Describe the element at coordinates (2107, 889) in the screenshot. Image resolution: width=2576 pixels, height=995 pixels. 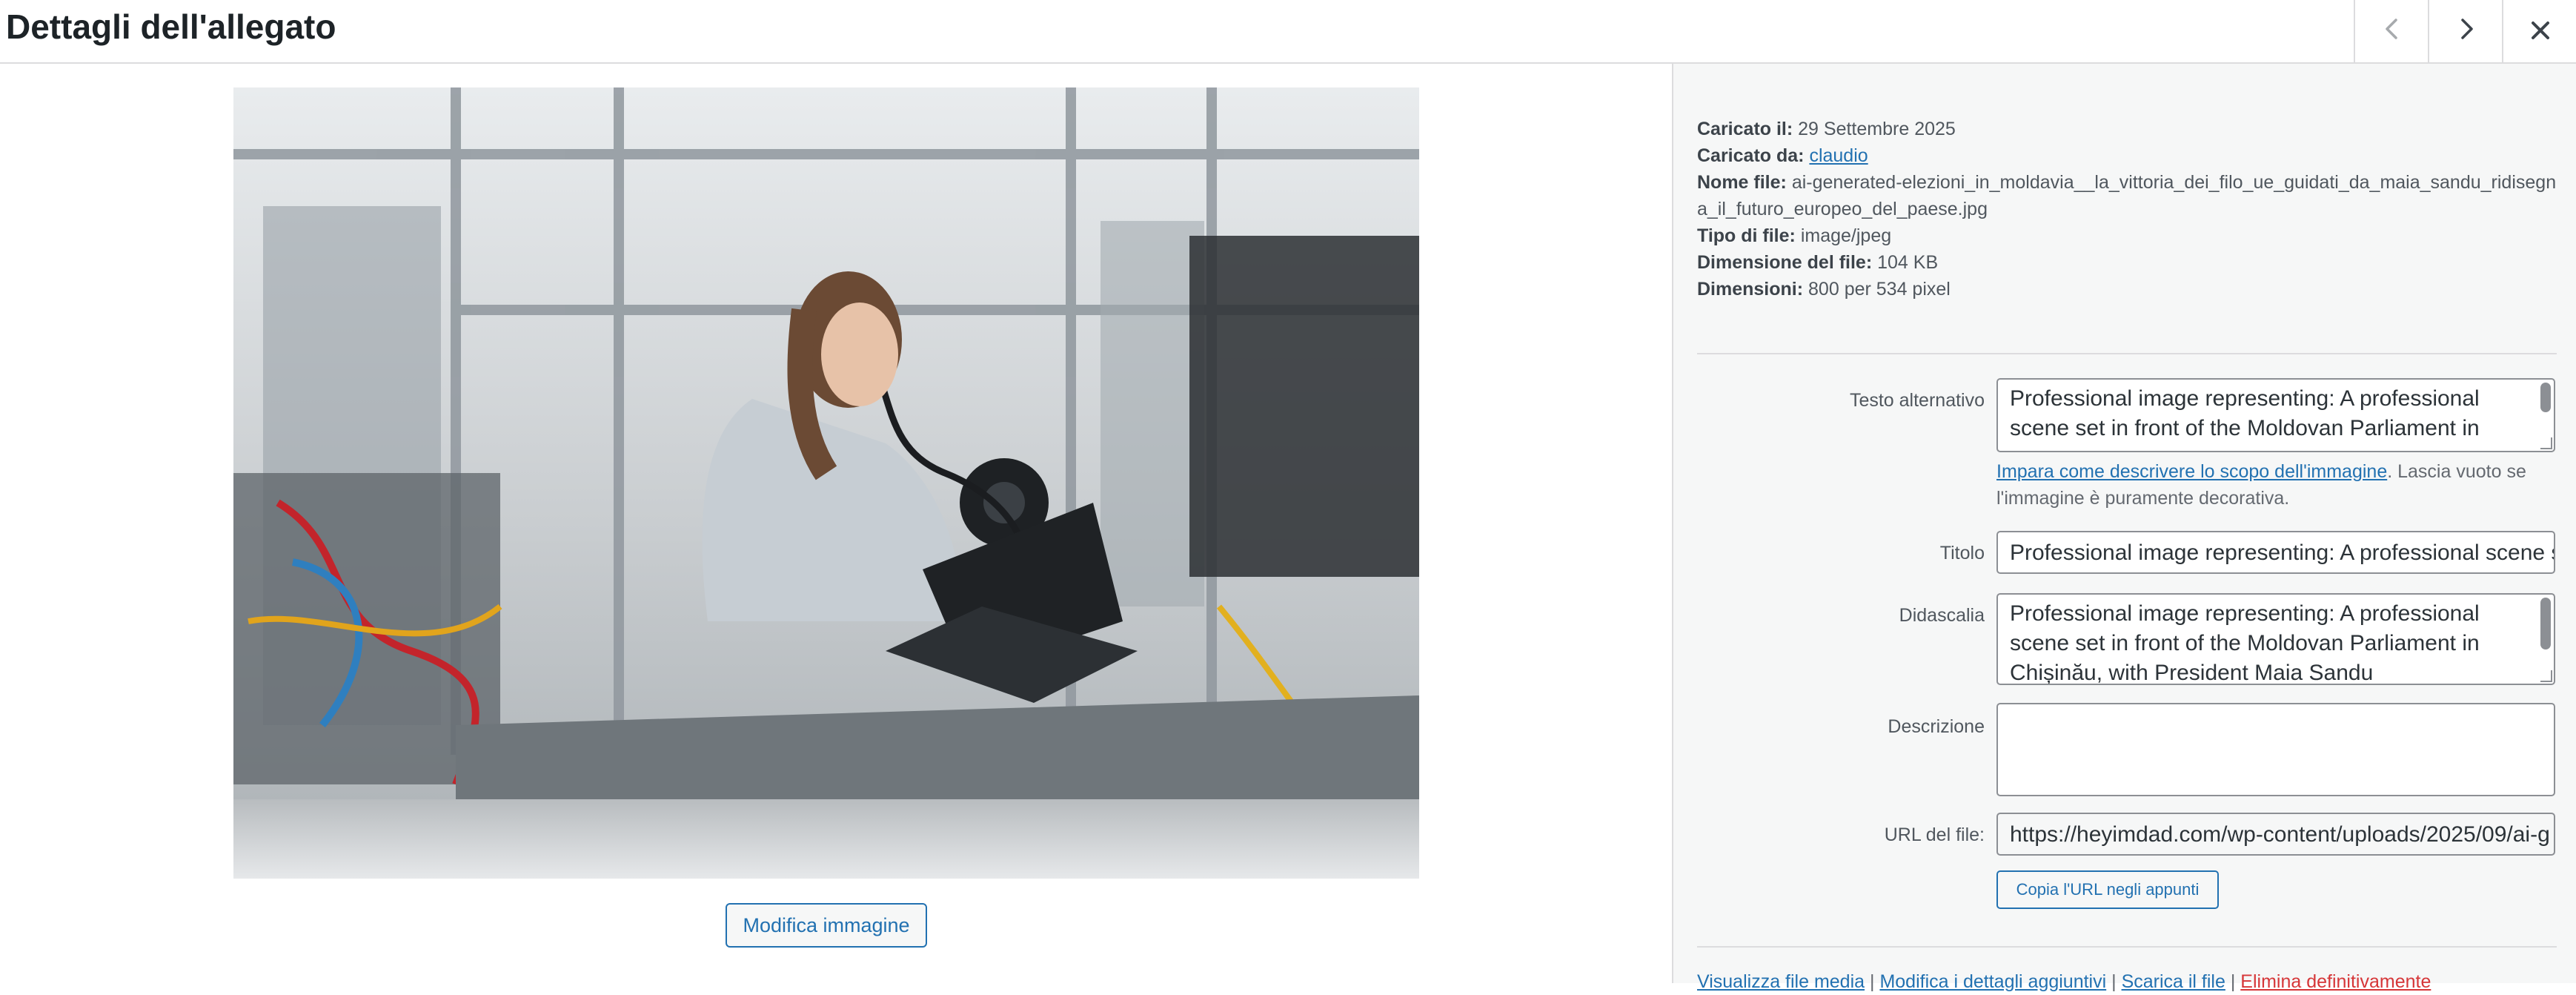
I see `copy-url-button: Copia l'URL negli appunti` at that location.